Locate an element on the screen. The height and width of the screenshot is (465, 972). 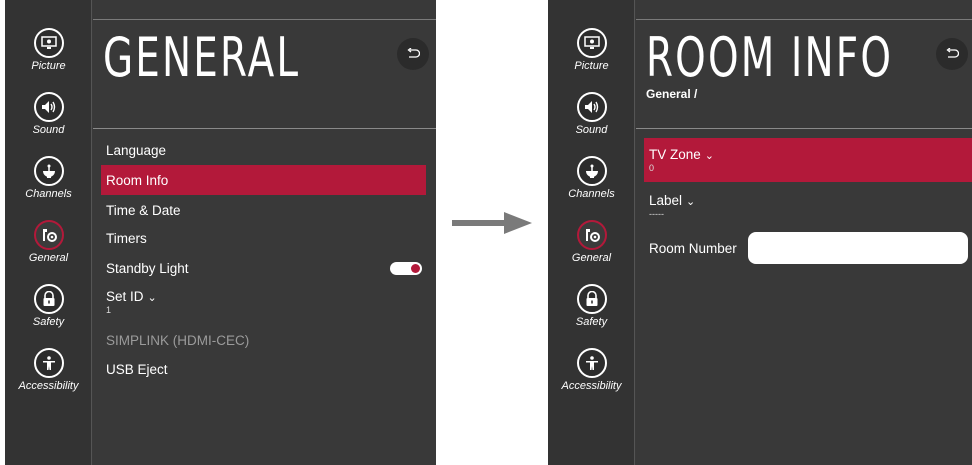
menu-item-label: Standby Light is located at coordinates (147, 268).